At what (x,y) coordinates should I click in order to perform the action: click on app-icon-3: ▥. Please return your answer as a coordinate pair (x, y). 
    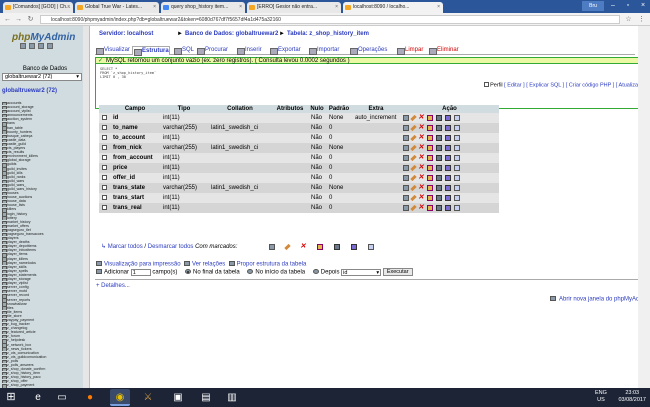
    Looking at the image, I should click on (232, 397).